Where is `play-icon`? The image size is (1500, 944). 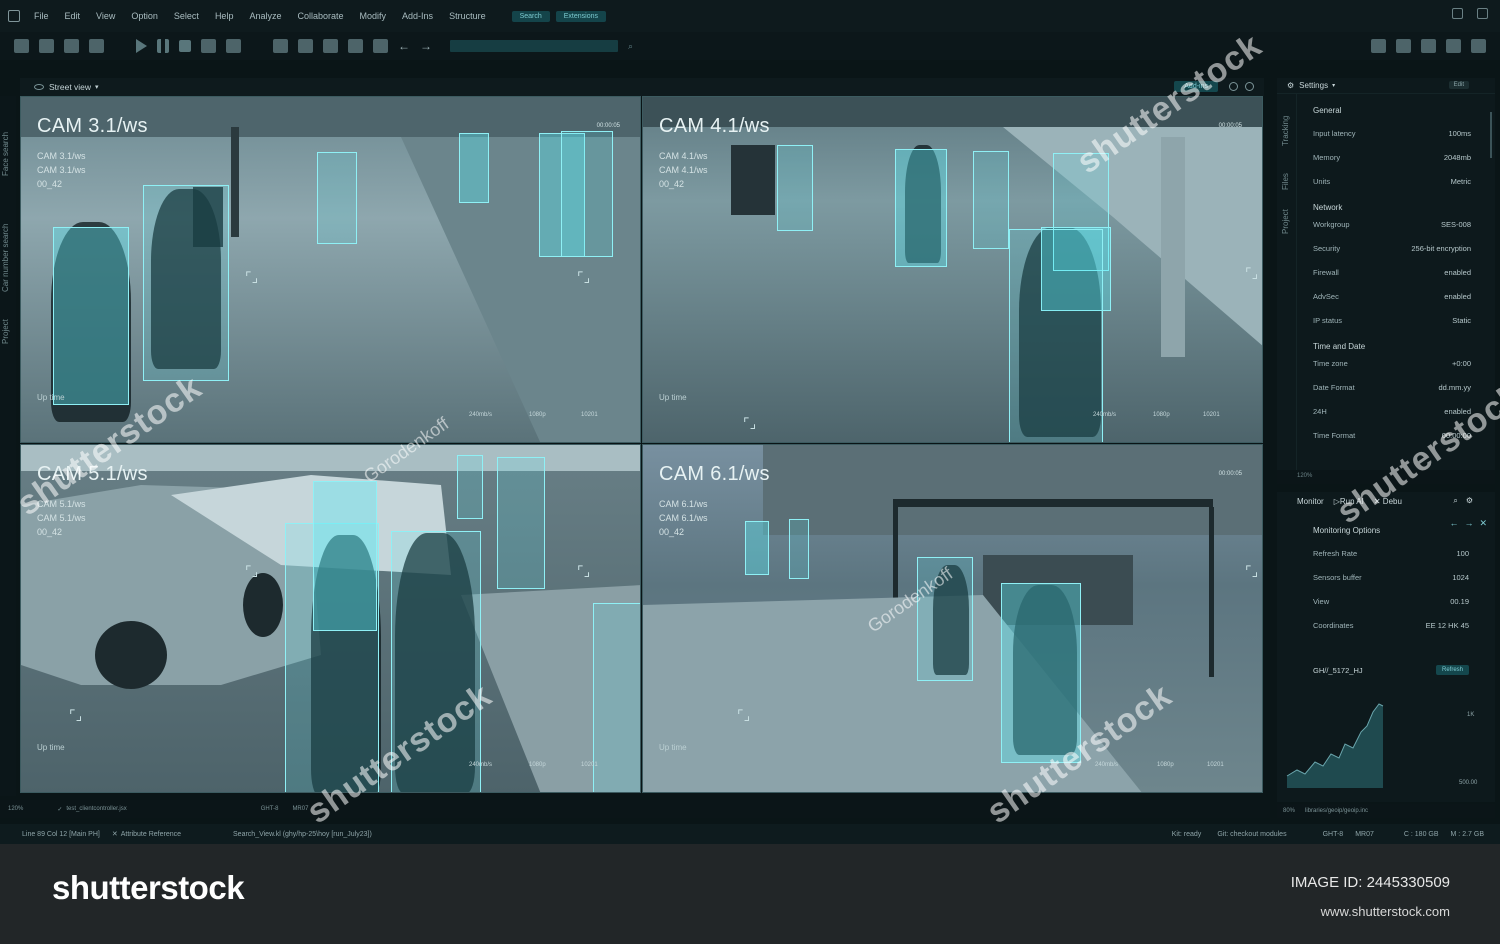 play-icon is located at coordinates (141, 46).